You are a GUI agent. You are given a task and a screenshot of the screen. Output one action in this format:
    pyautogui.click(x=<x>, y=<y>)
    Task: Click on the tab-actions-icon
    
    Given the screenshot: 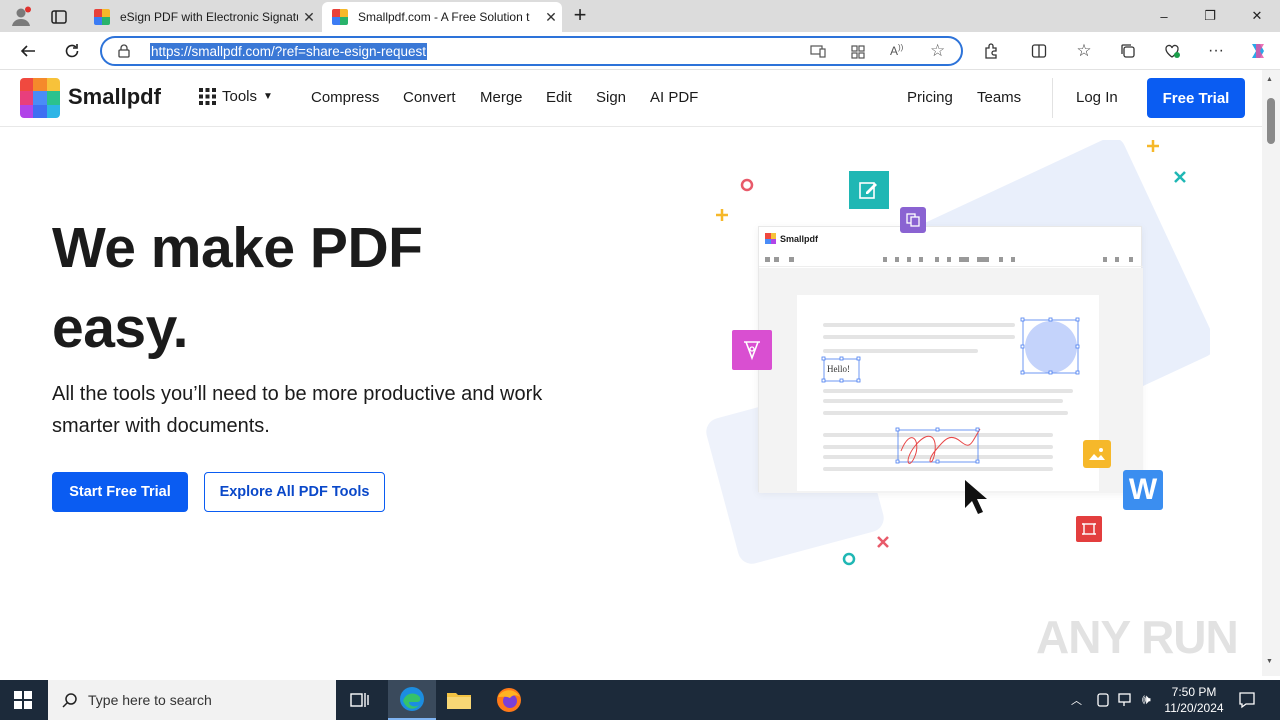 What is the action you would take?
    pyautogui.click(x=59, y=17)
    